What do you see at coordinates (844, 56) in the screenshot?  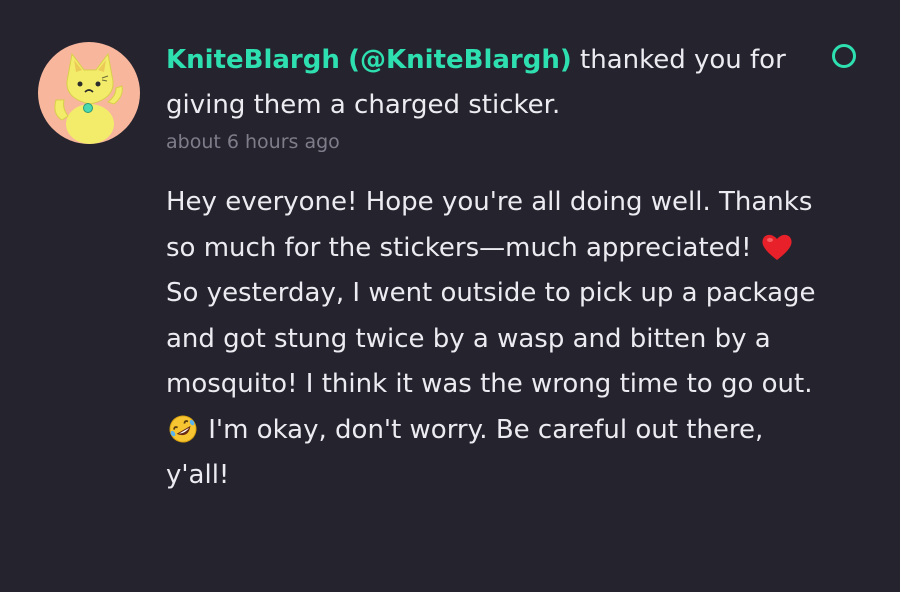 I see `unread-ring-icon` at bounding box center [844, 56].